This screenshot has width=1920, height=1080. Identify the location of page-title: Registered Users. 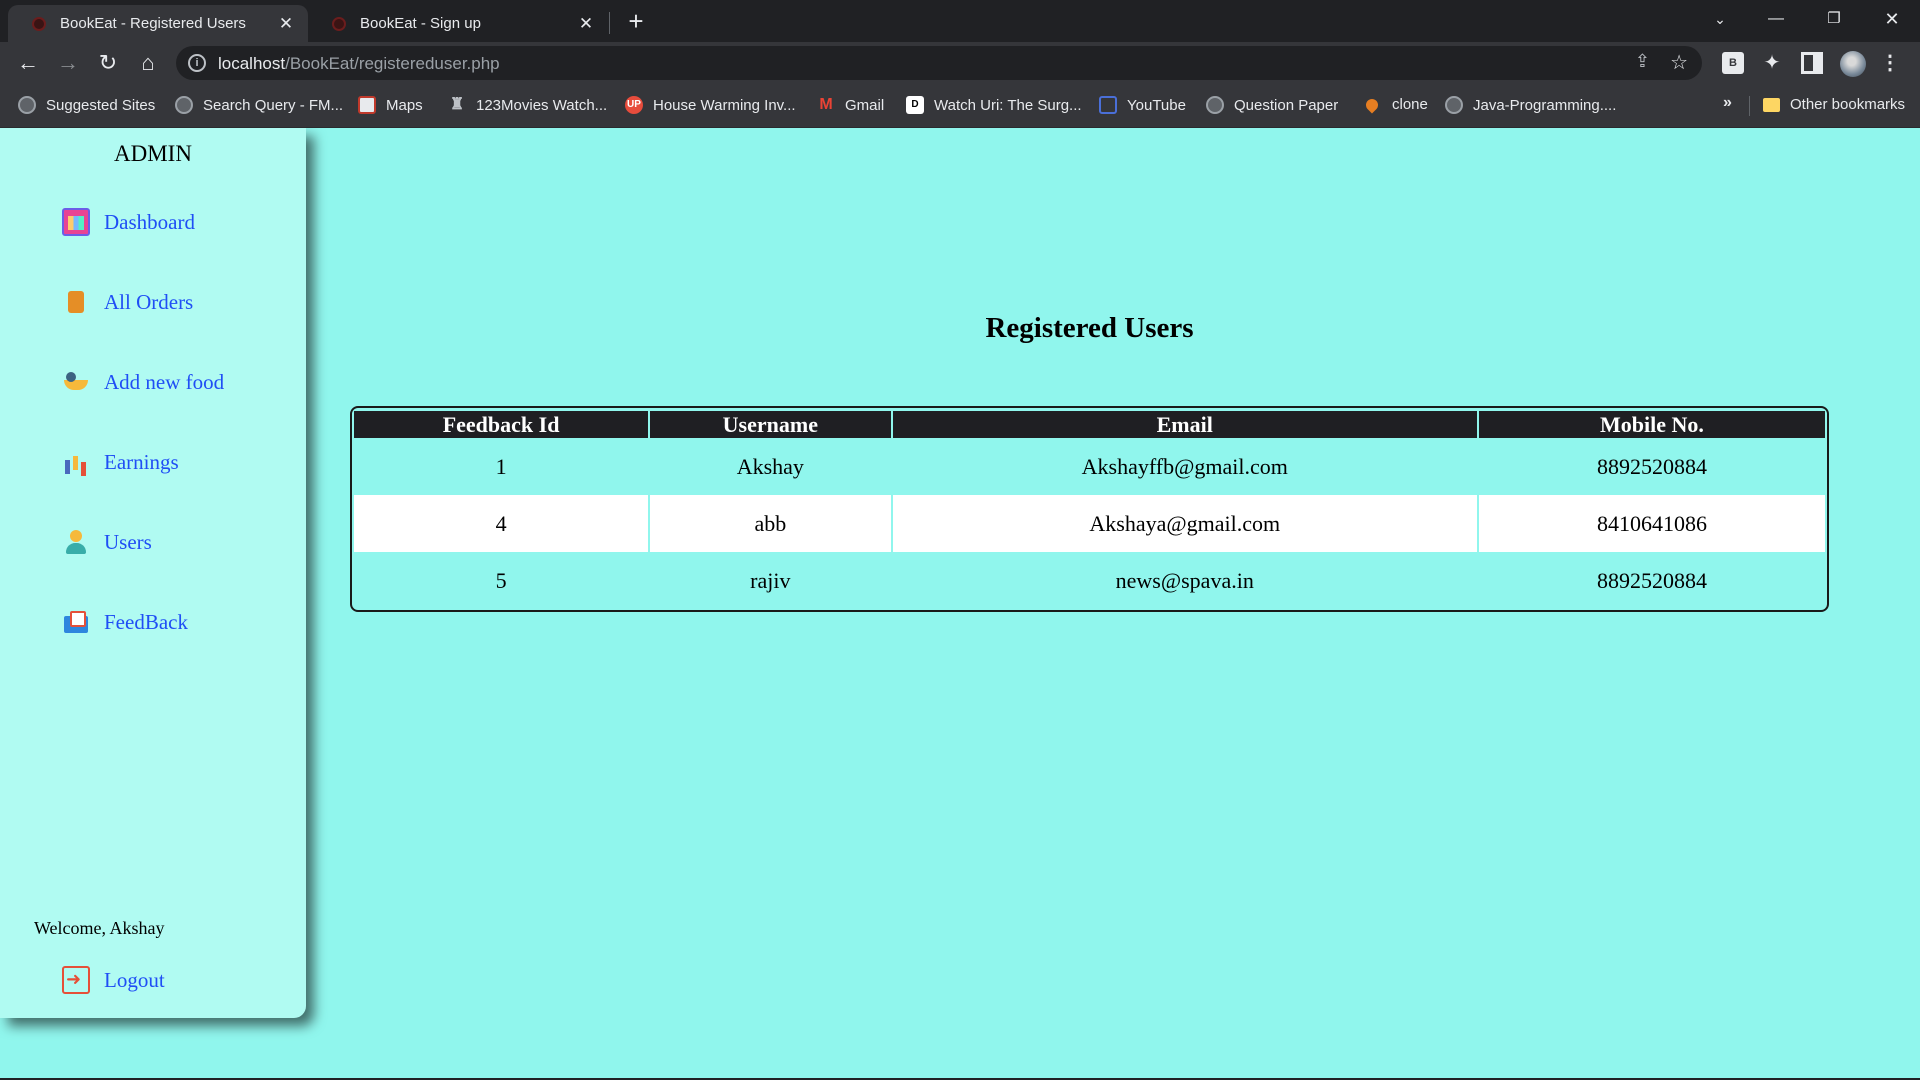
(1089, 328).